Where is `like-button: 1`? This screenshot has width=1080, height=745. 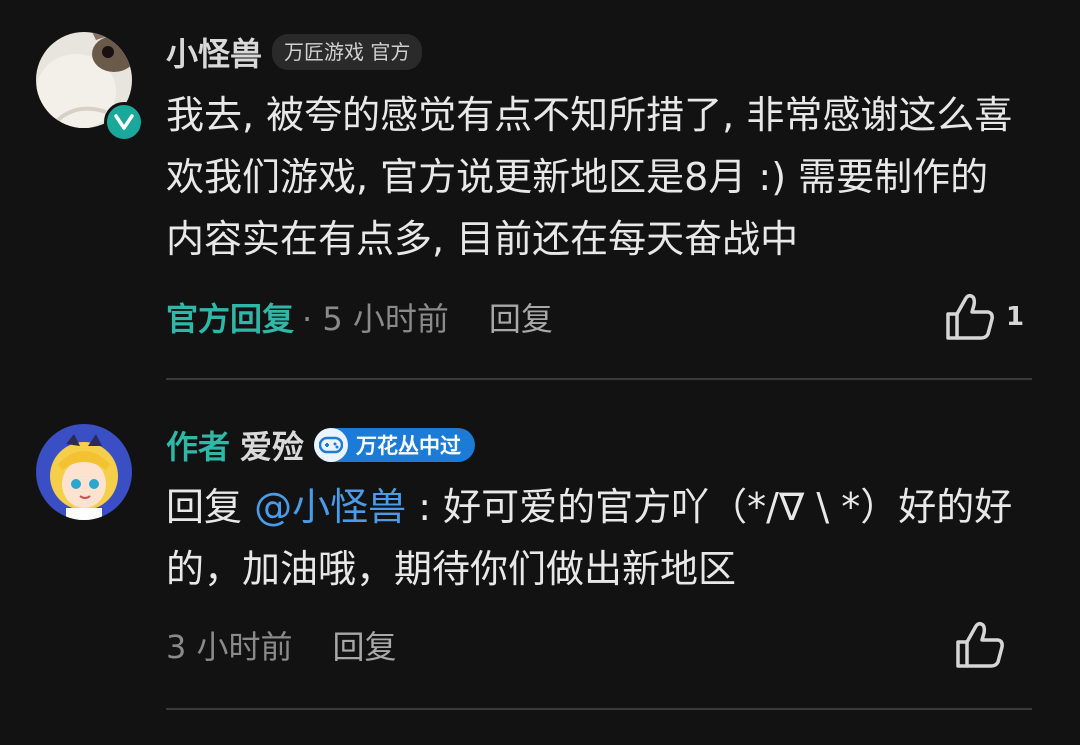 like-button: 1 is located at coordinates (984, 317).